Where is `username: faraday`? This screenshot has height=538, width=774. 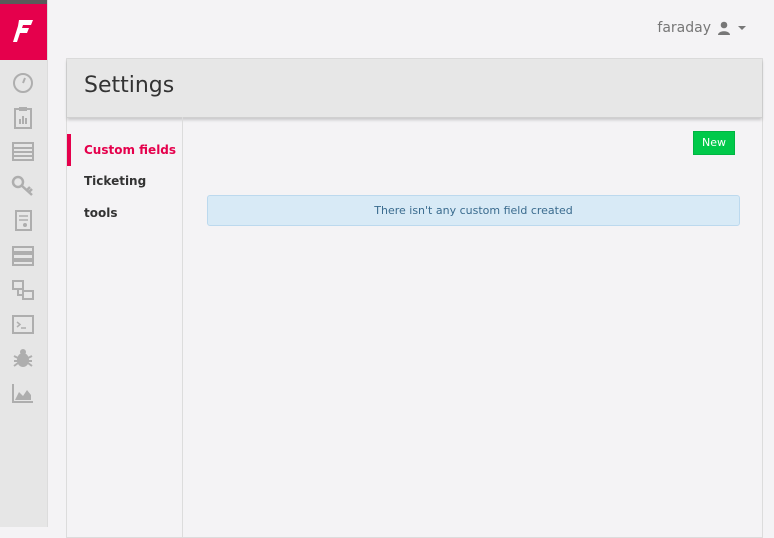 username: faraday is located at coordinates (684, 28).